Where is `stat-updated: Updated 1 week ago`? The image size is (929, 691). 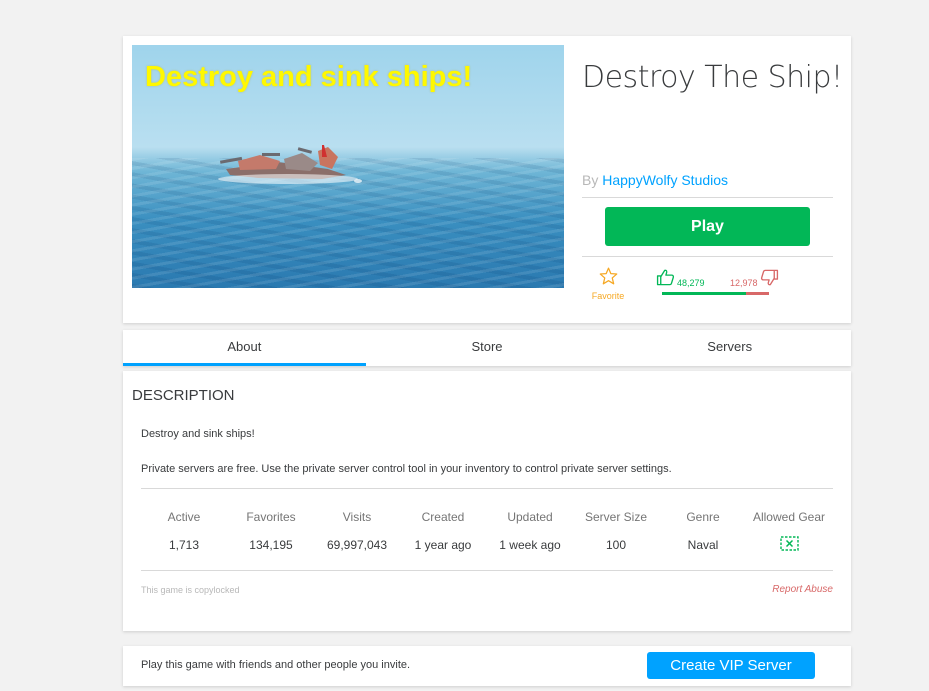 stat-updated: Updated 1 week ago is located at coordinates (530, 531).